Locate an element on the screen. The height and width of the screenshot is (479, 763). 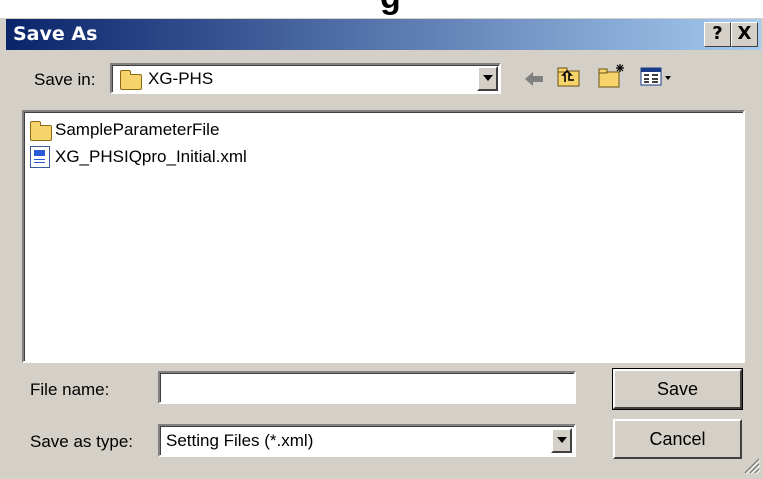
new-folder-icon is located at coordinates (612, 76).